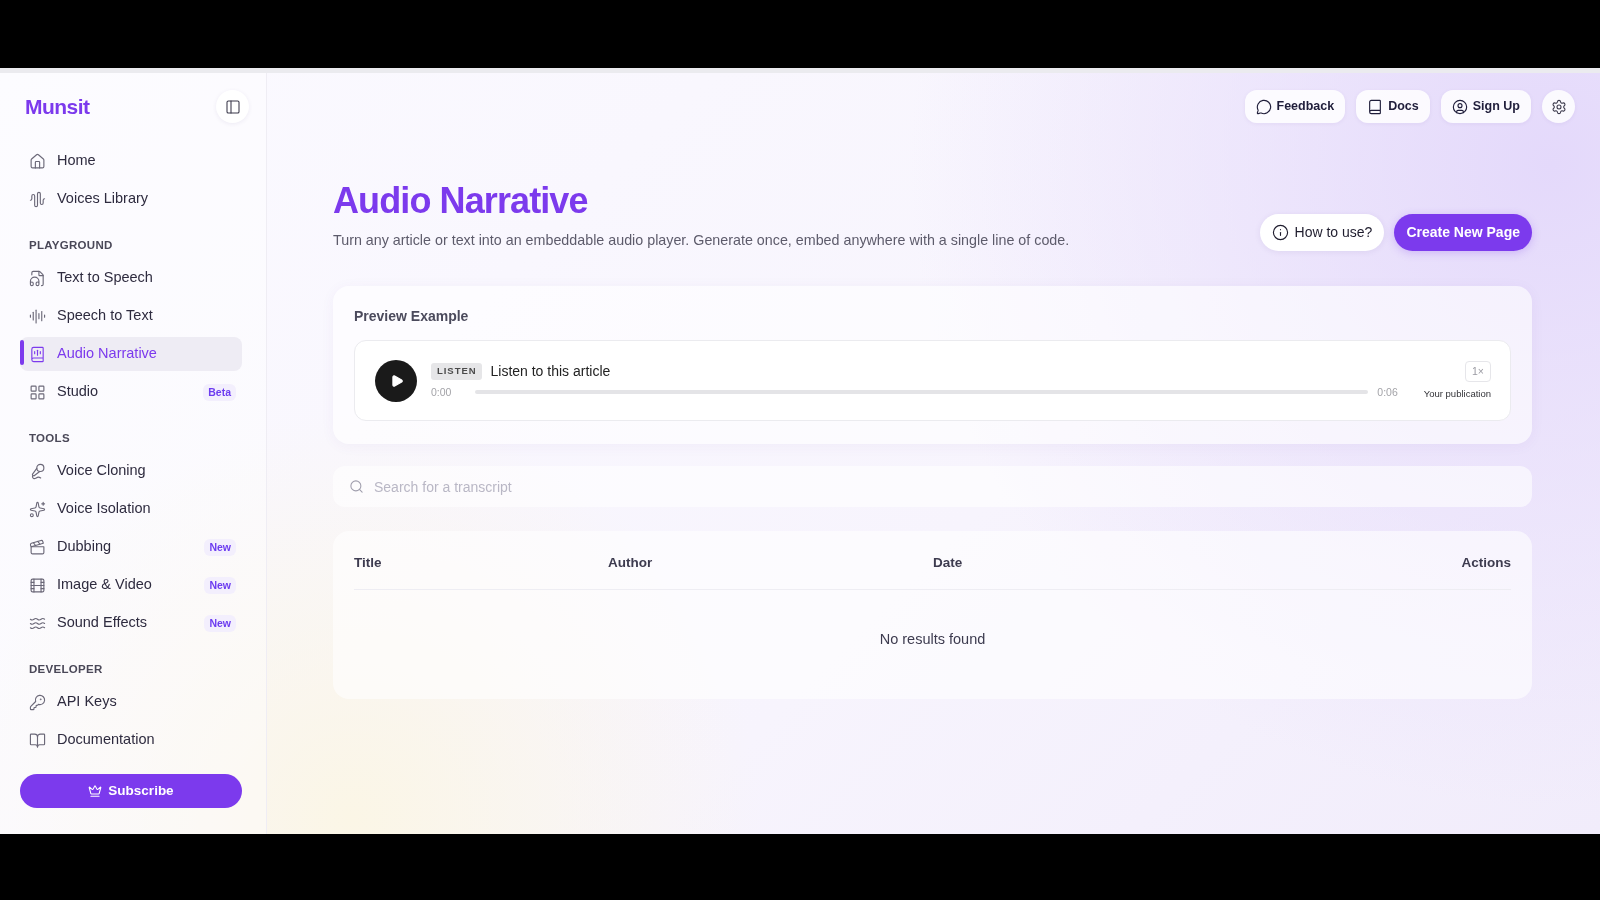  I want to click on book-icon, so click(1375, 106).